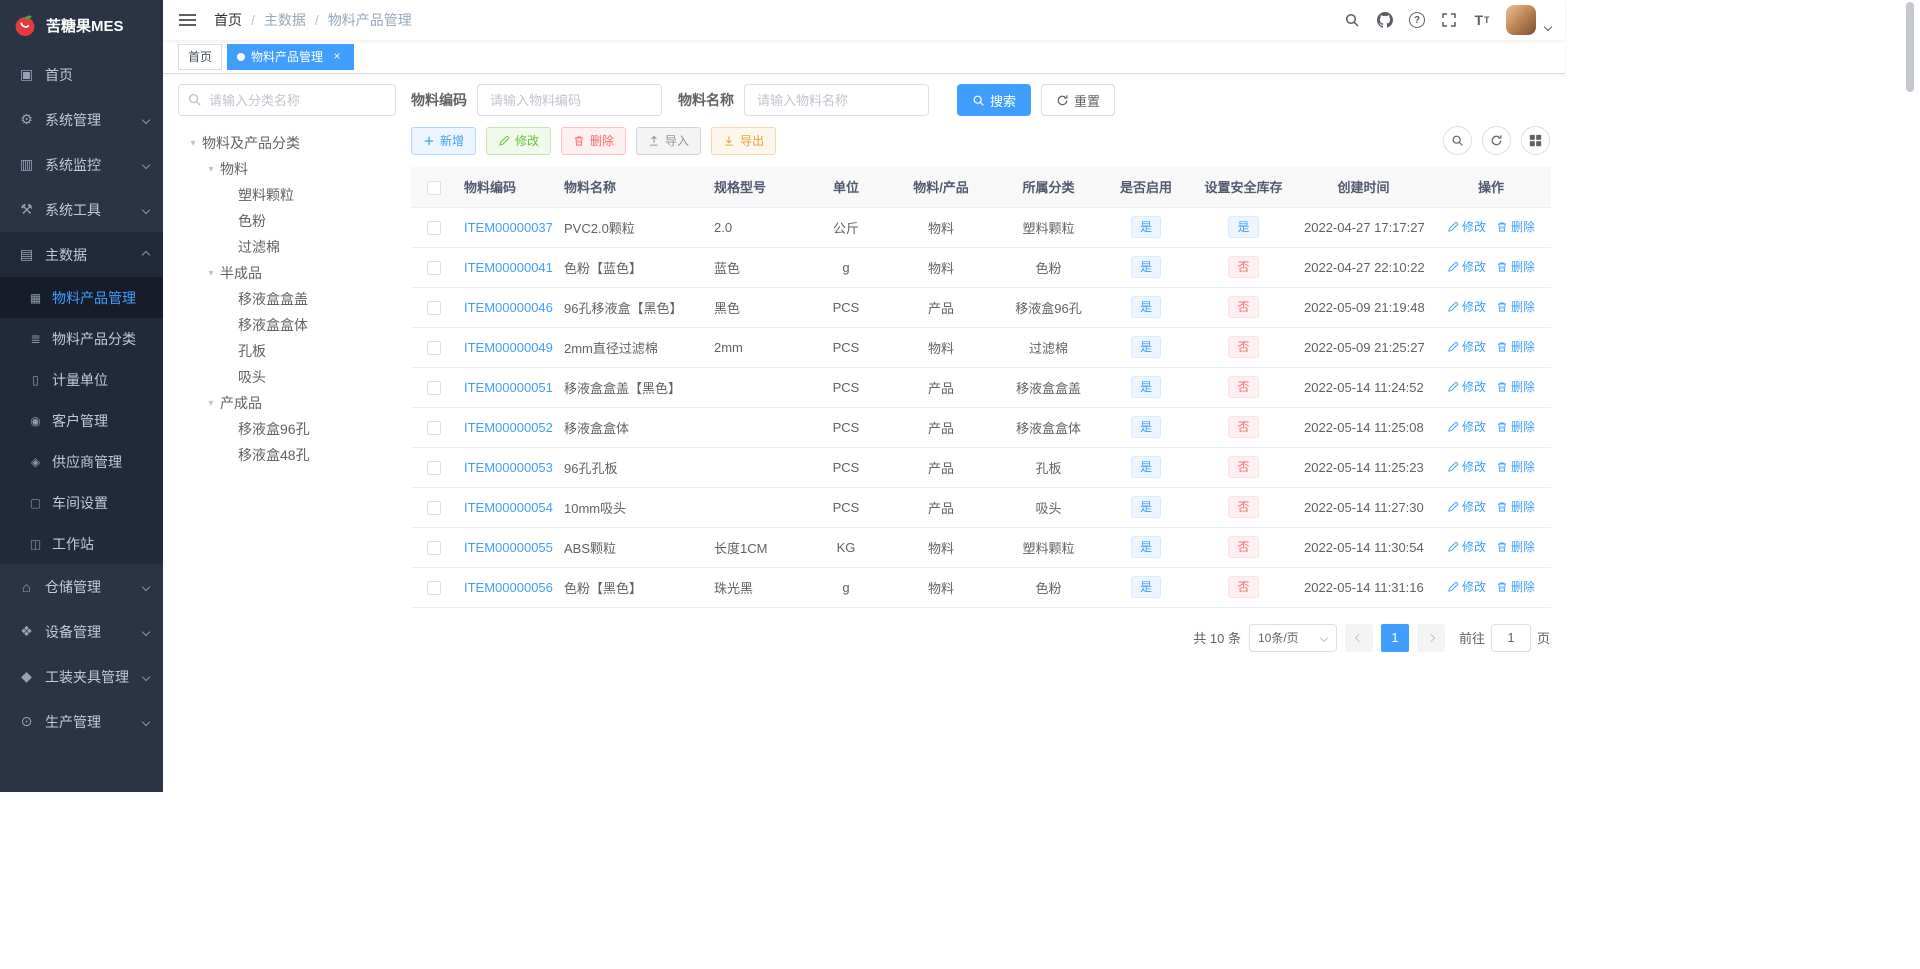 This screenshot has width=1920, height=969. I want to click on tree-node: ▾ 产成品, so click(287, 403).